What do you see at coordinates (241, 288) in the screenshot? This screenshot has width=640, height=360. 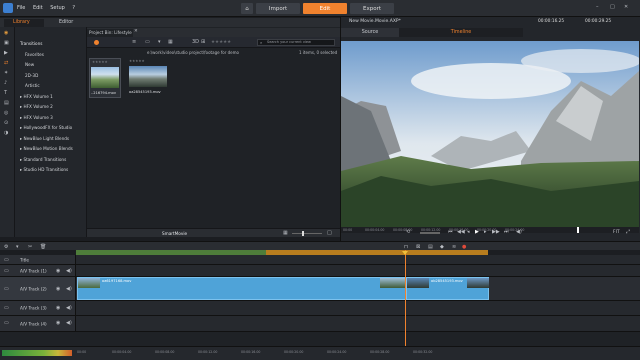 I see `timeline-clip: oa6197168.mov` at bounding box center [241, 288].